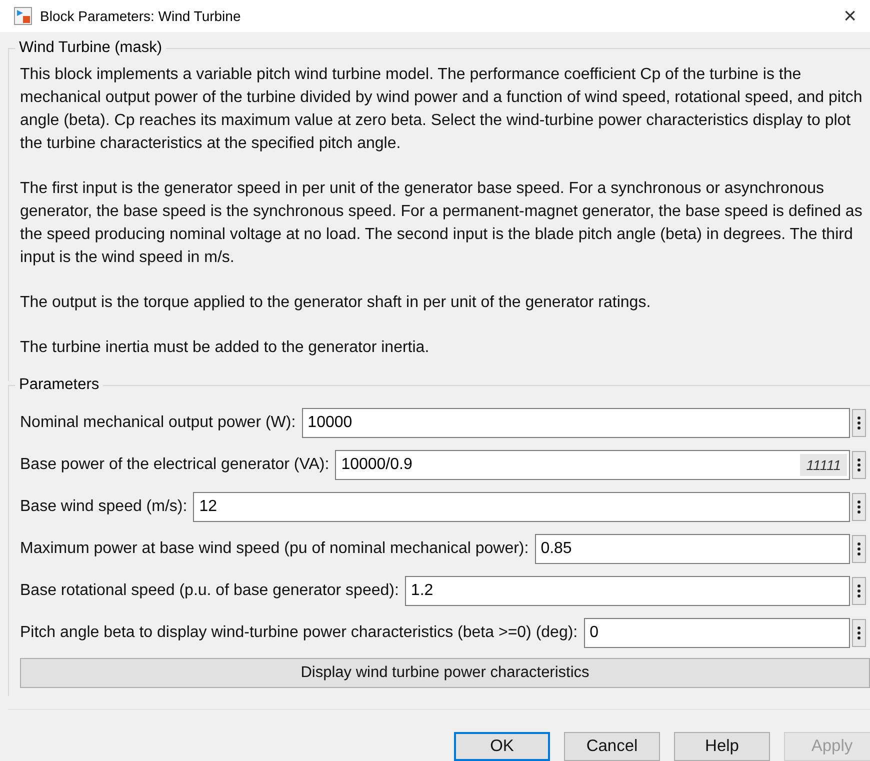 Image resolution: width=870 pixels, height=761 pixels. I want to click on parameter-field: 1.2, so click(627, 591).